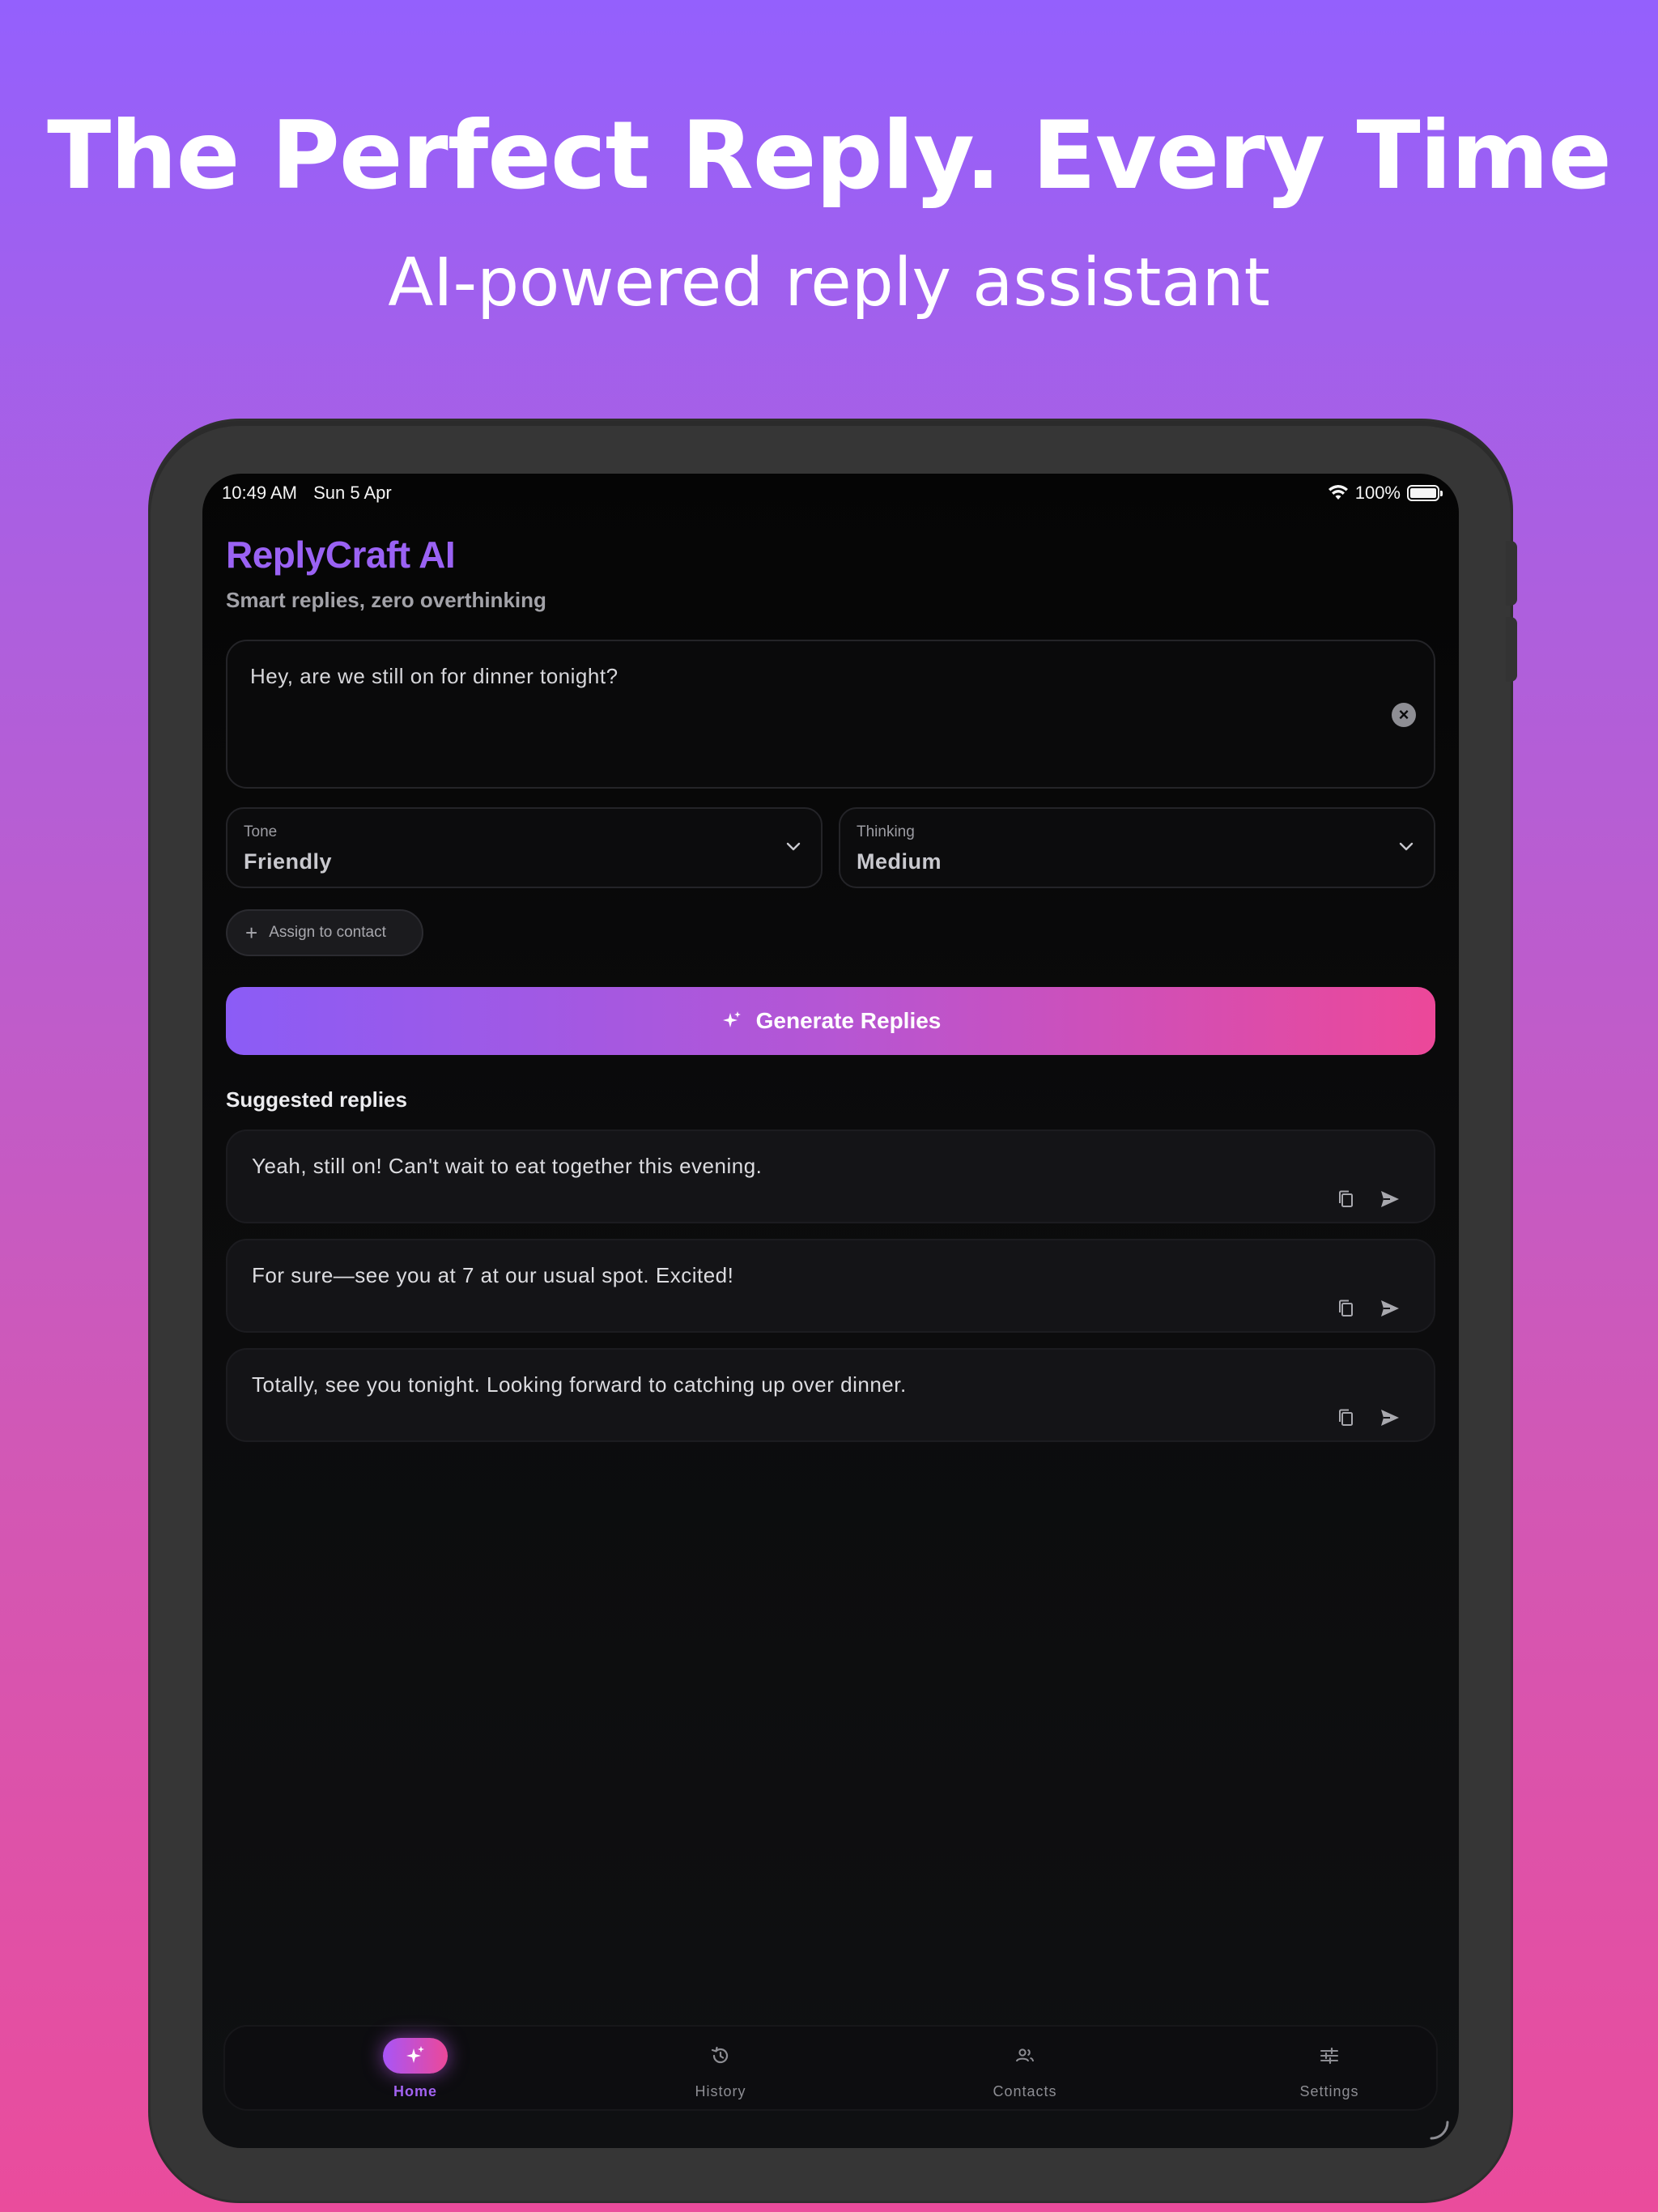  I want to click on app-title: ReplyCraft AI, so click(341, 555).